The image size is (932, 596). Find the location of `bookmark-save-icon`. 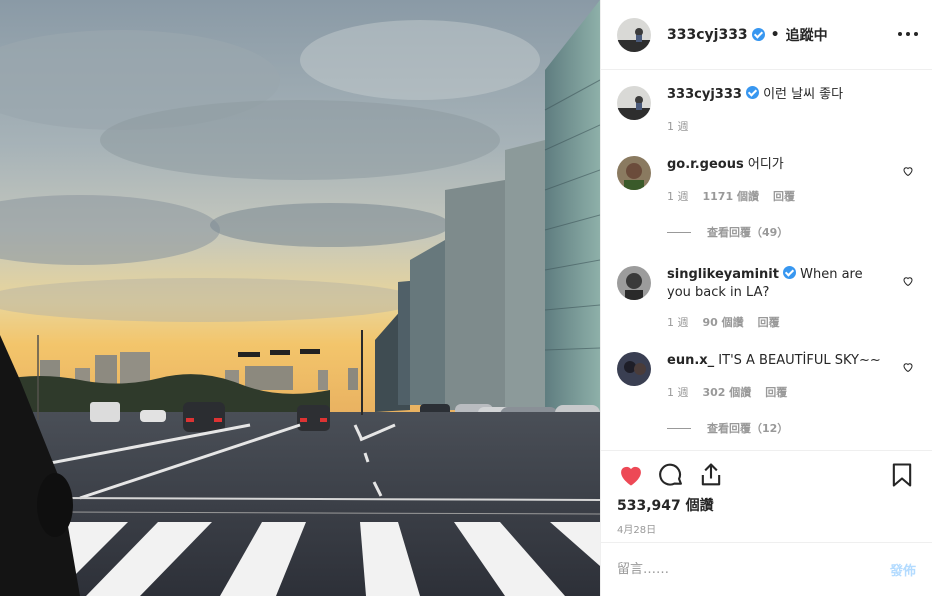

bookmark-save-icon is located at coordinates (902, 475).